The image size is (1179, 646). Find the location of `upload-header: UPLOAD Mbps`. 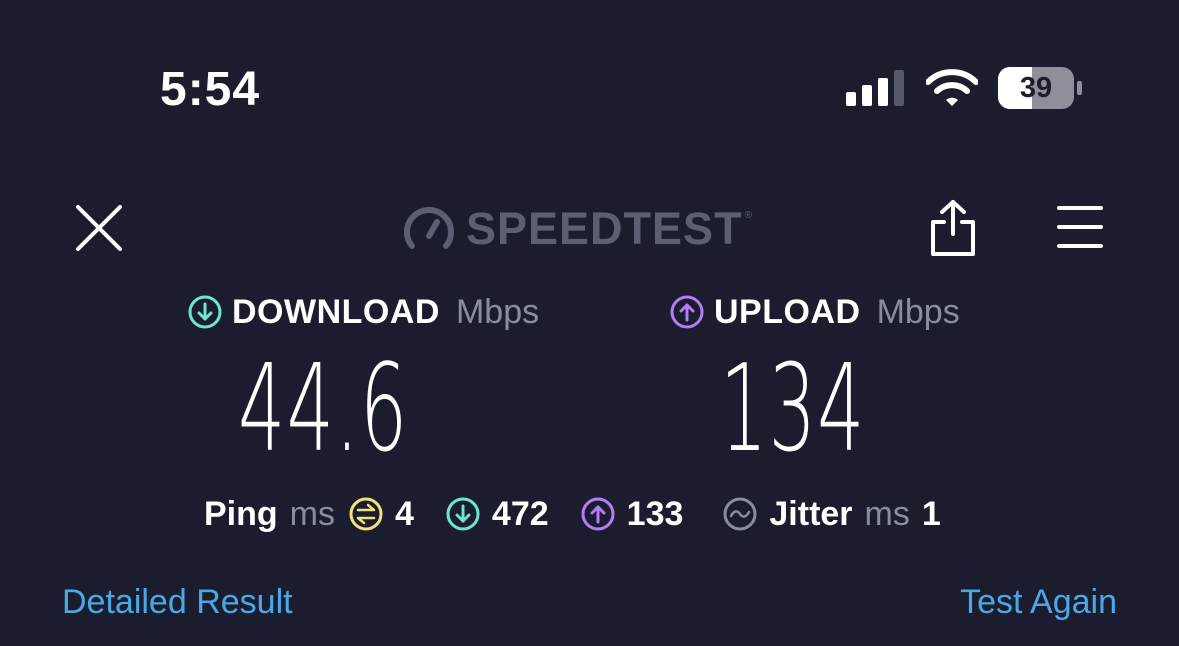

upload-header: UPLOAD Mbps is located at coordinates (815, 312).